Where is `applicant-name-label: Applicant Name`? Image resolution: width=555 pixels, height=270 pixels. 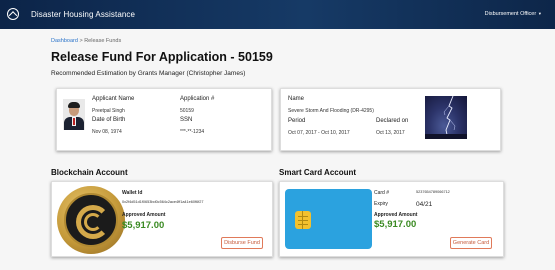 applicant-name-label: Applicant Name is located at coordinates (113, 99).